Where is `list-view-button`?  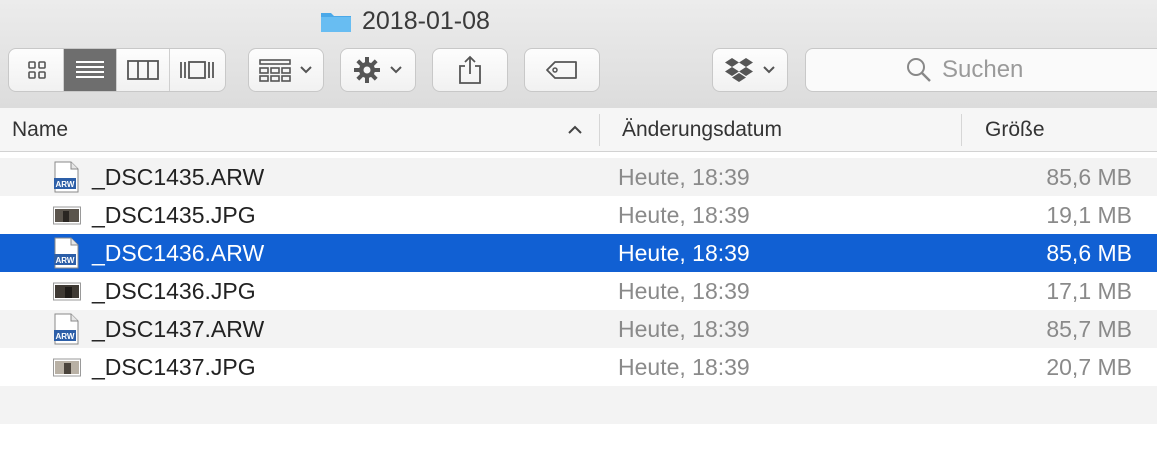 list-view-button is located at coordinates (90, 70).